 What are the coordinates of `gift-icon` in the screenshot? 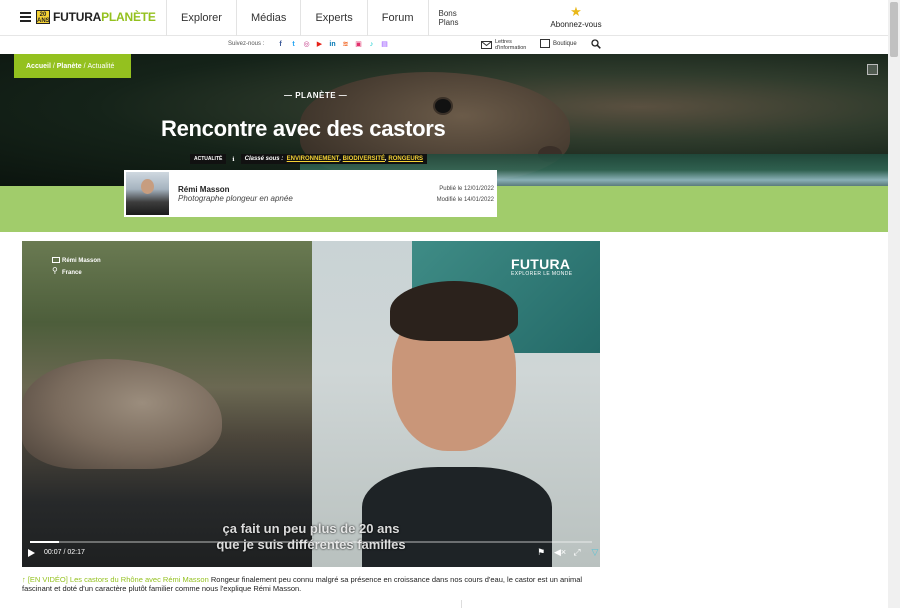 It's located at (545, 43).